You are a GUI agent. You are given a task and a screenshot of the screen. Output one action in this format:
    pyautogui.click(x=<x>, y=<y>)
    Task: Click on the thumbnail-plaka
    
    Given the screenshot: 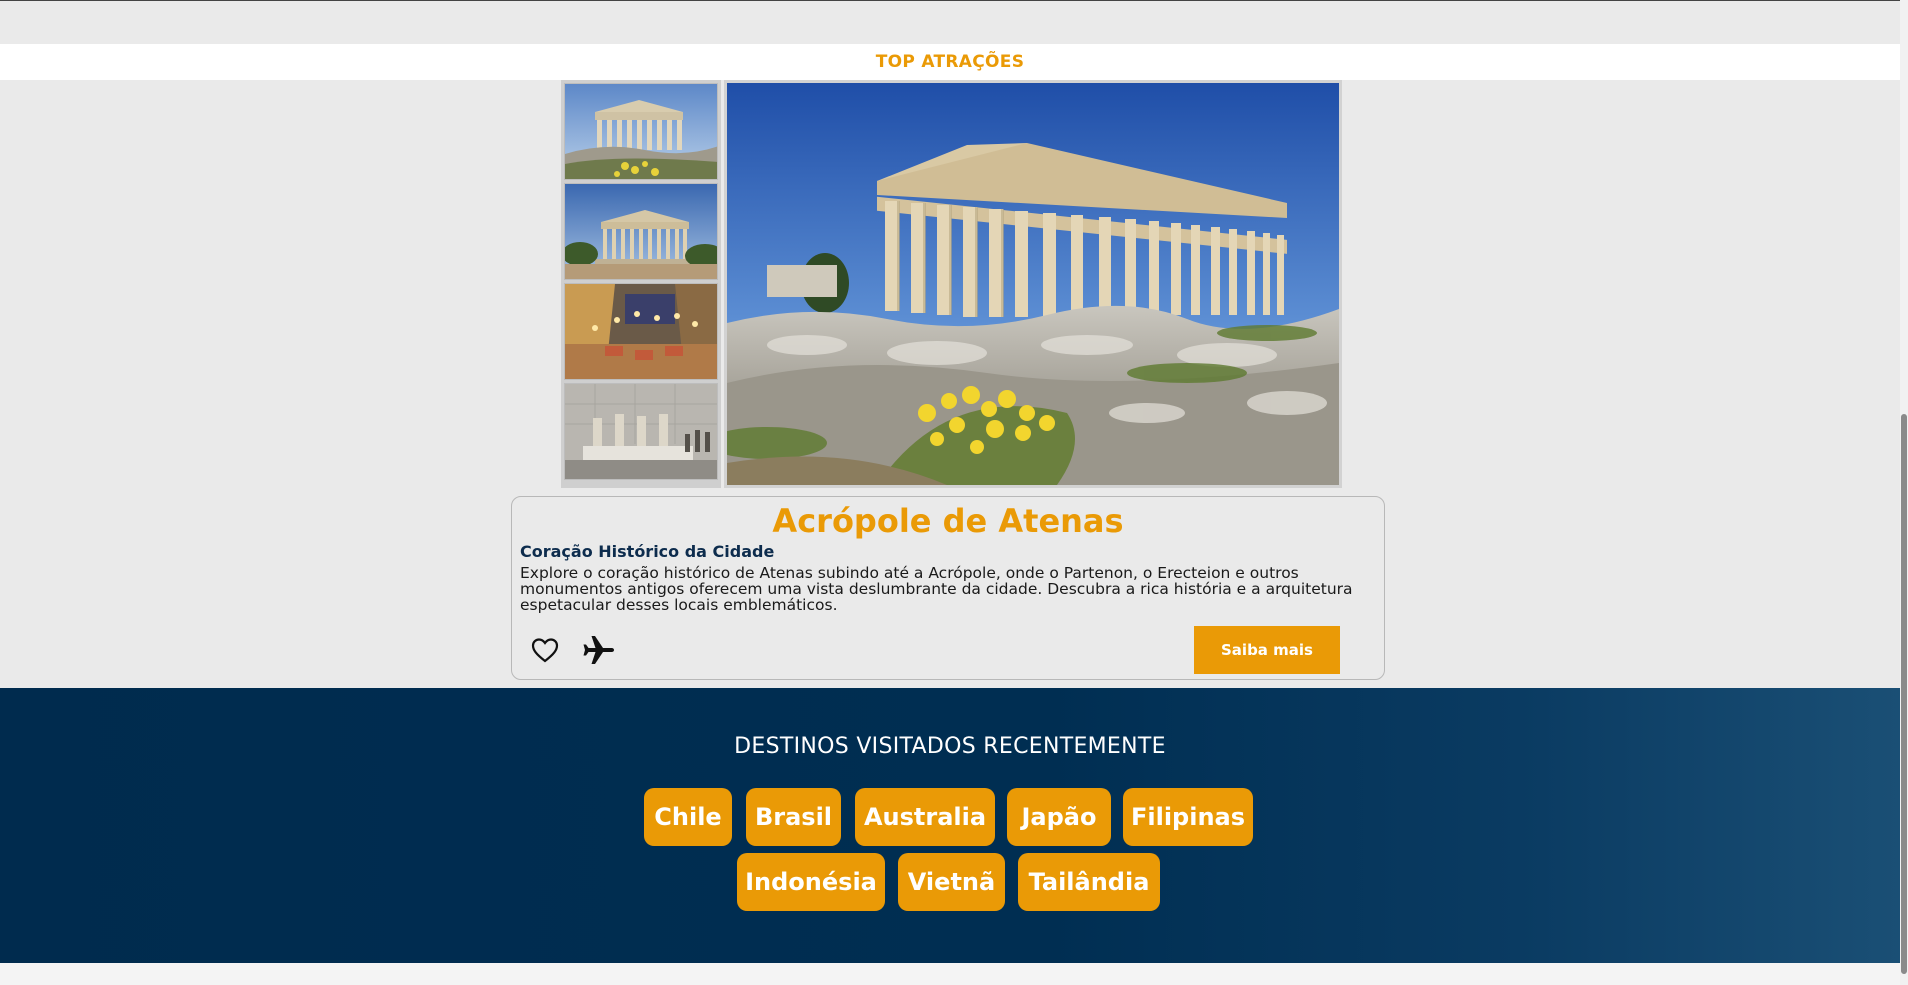 What is the action you would take?
    pyautogui.click(x=641, y=331)
    